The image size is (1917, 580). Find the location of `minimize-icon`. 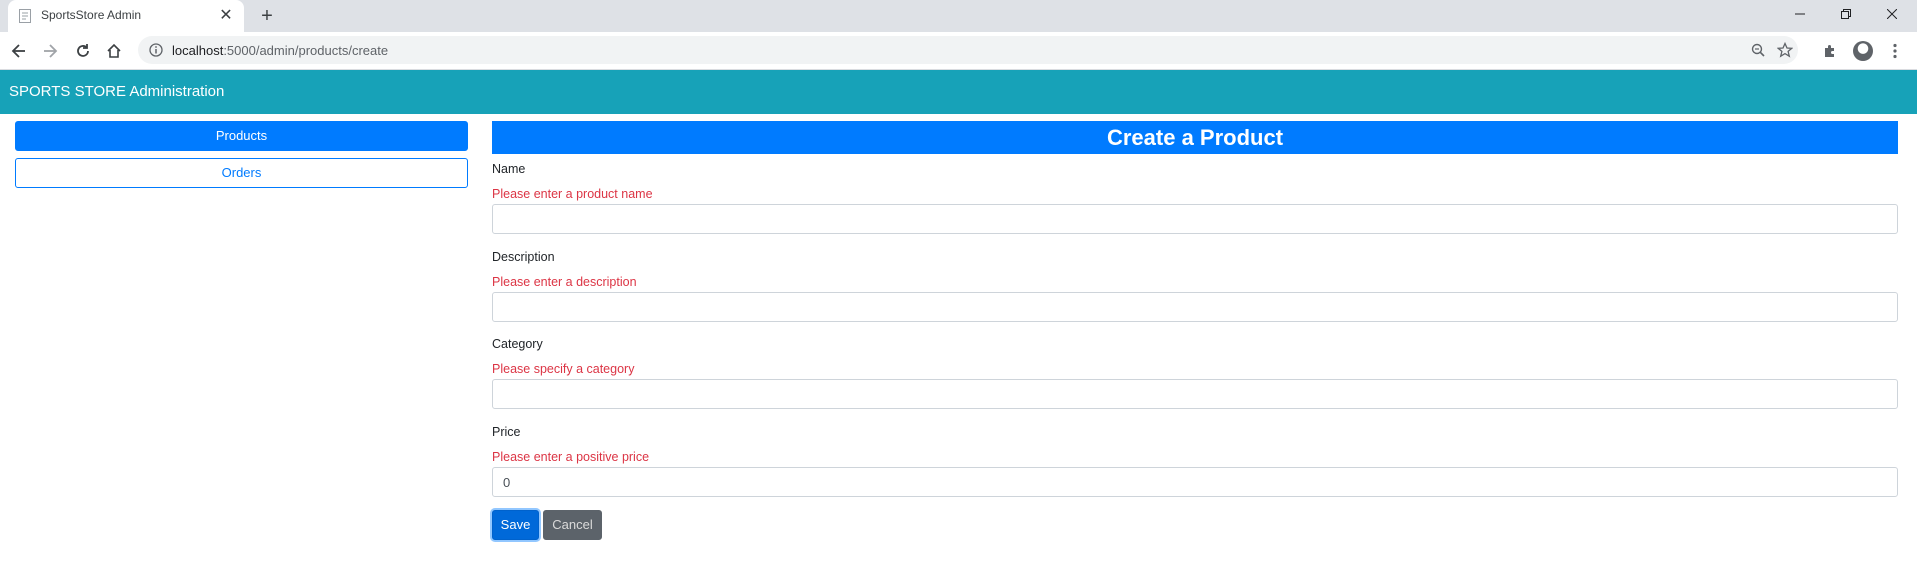

minimize-icon is located at coordinates (1800, 14).